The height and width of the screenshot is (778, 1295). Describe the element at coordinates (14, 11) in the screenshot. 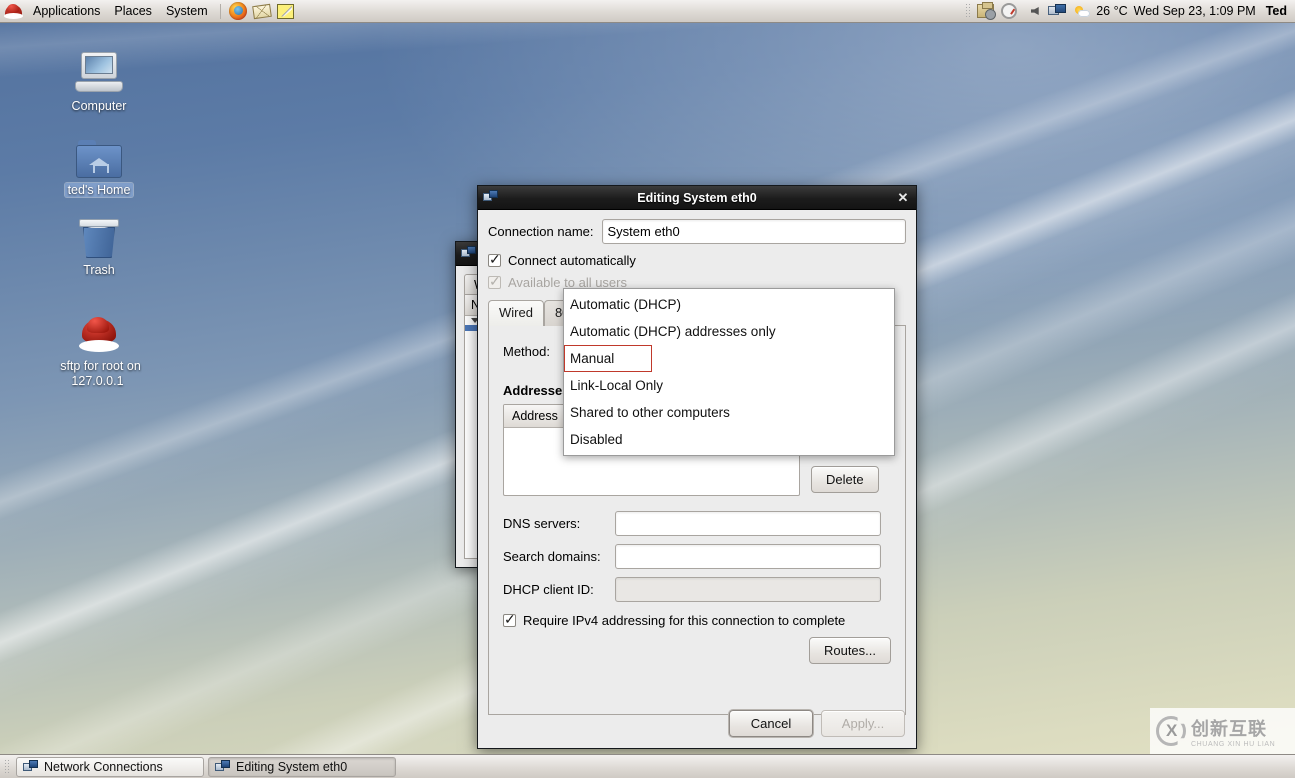

I see `redhat-logo-icon` at that location.